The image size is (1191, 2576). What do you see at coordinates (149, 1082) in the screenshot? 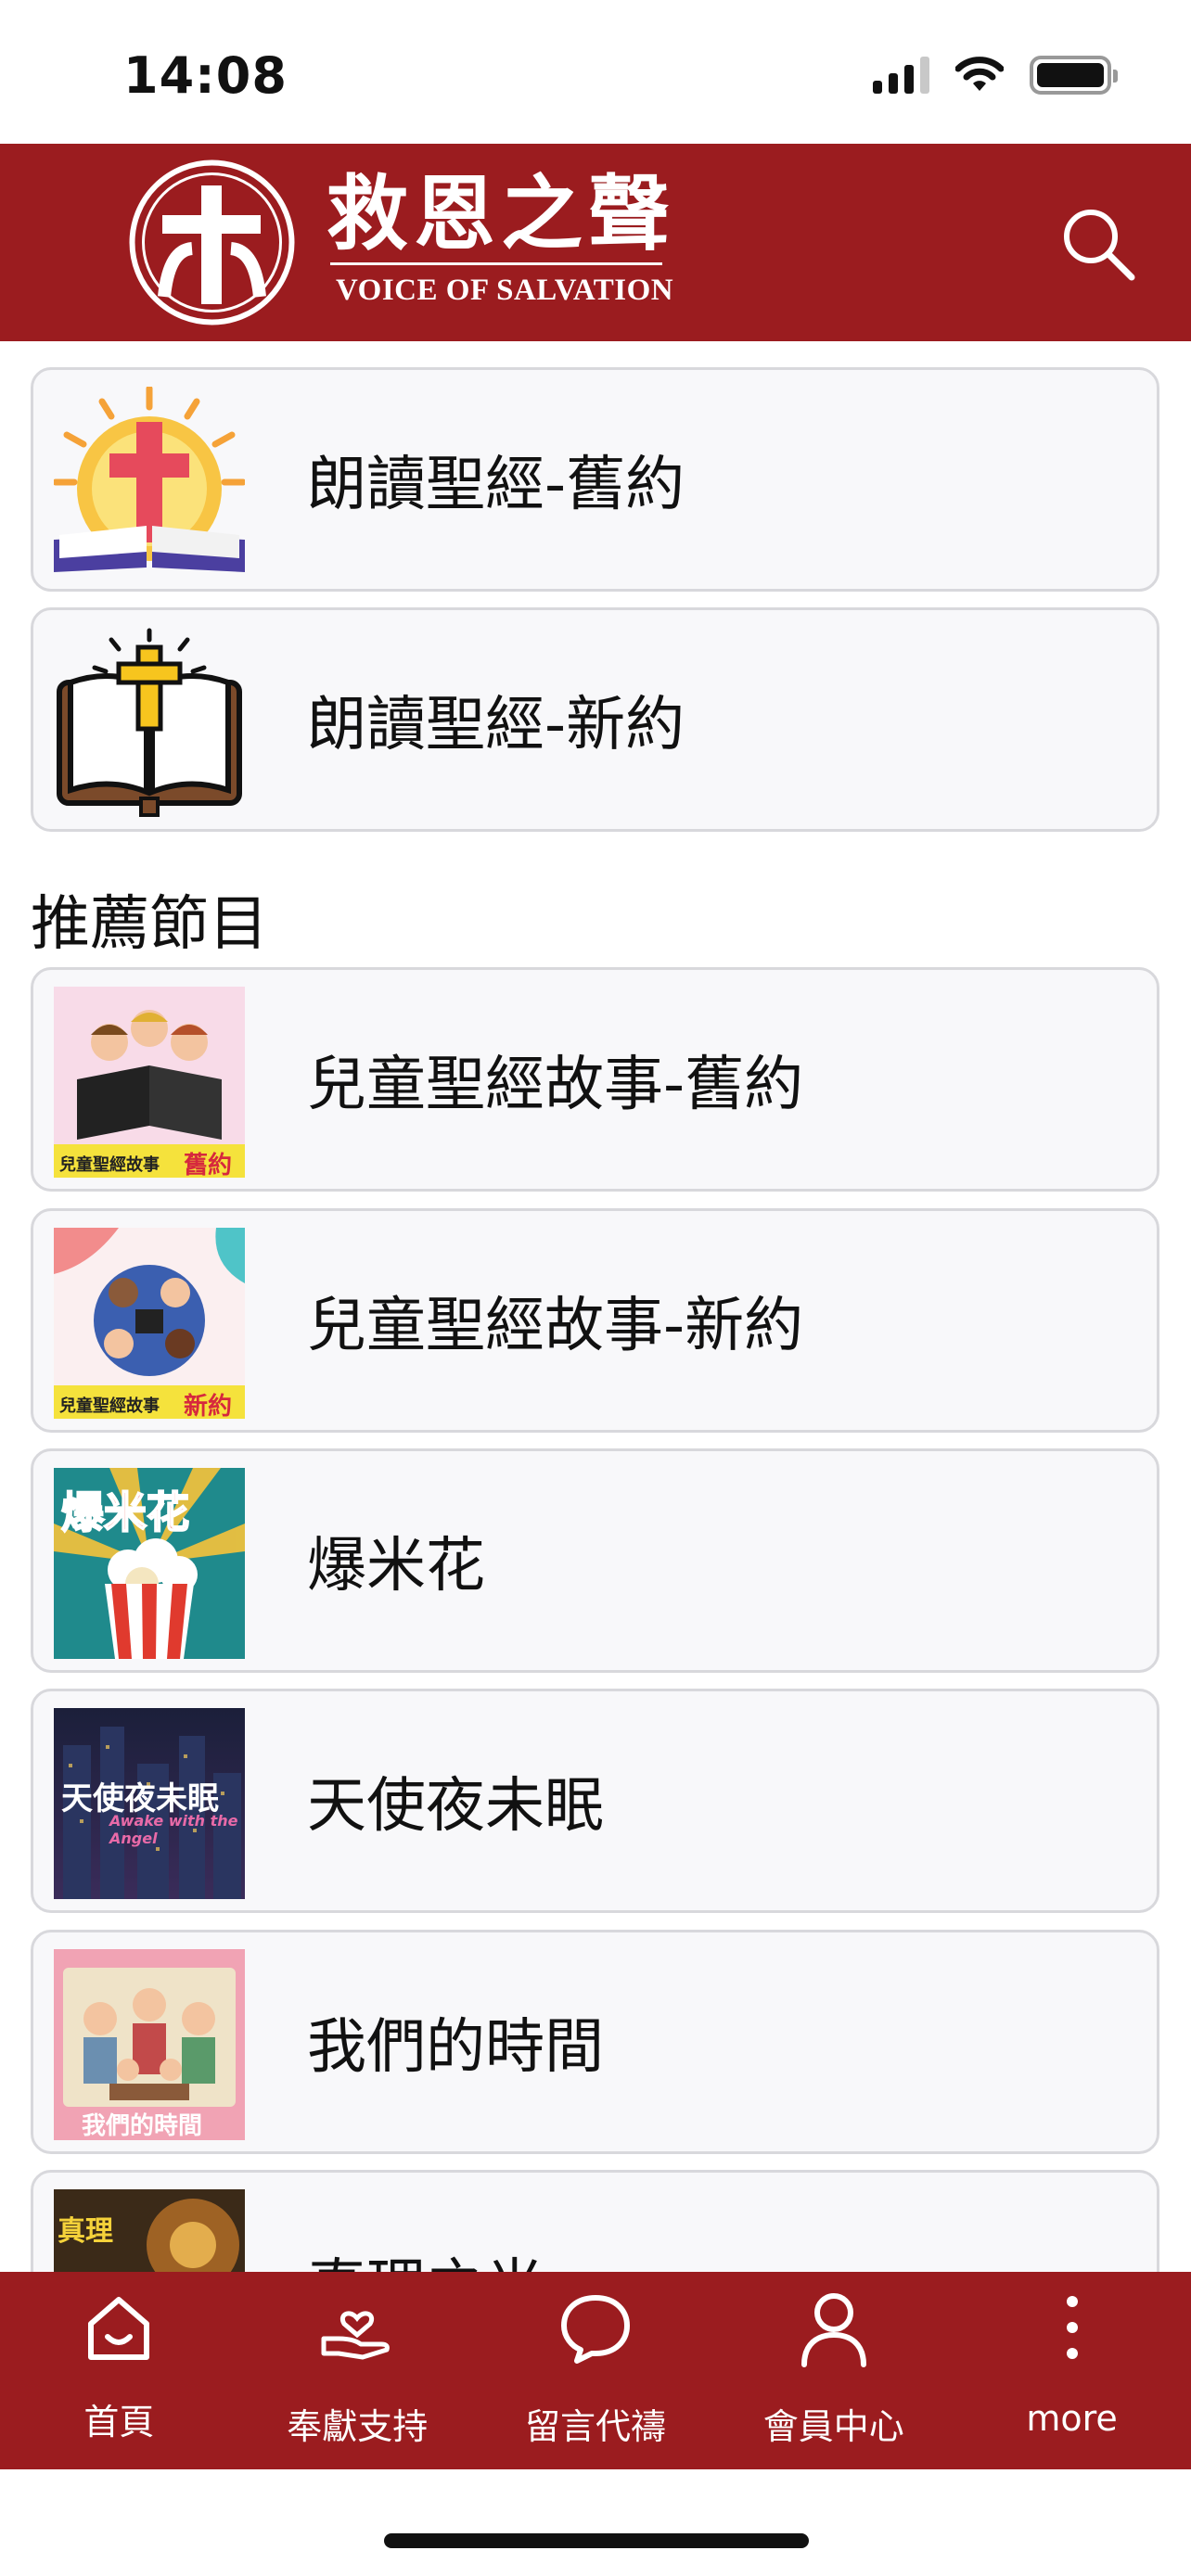
I see `program-thumbnail: 兒童聖經故事 舊約` at bounding box center [149, 1082].